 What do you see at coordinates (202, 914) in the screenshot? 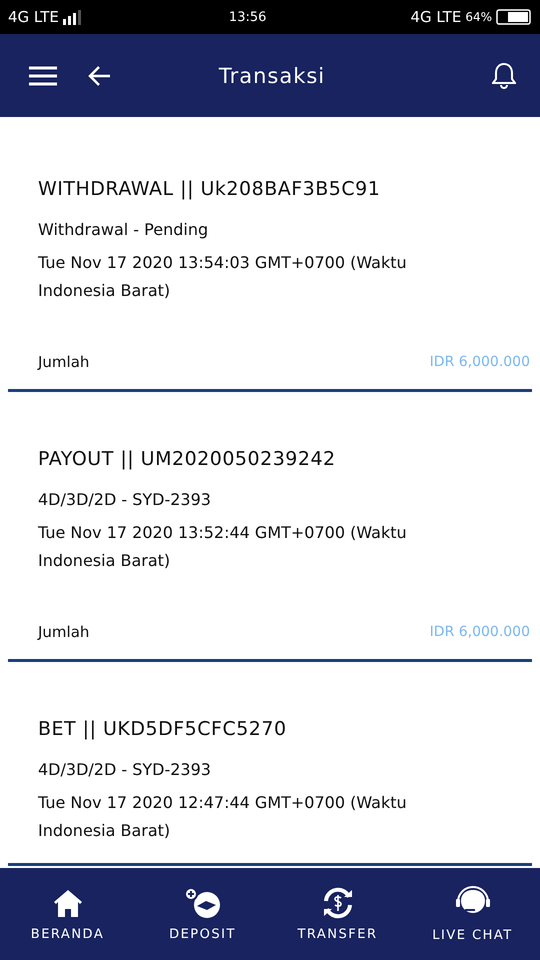
I see `nav-tab: DEPOSIT` at bounding box center [202, 914].